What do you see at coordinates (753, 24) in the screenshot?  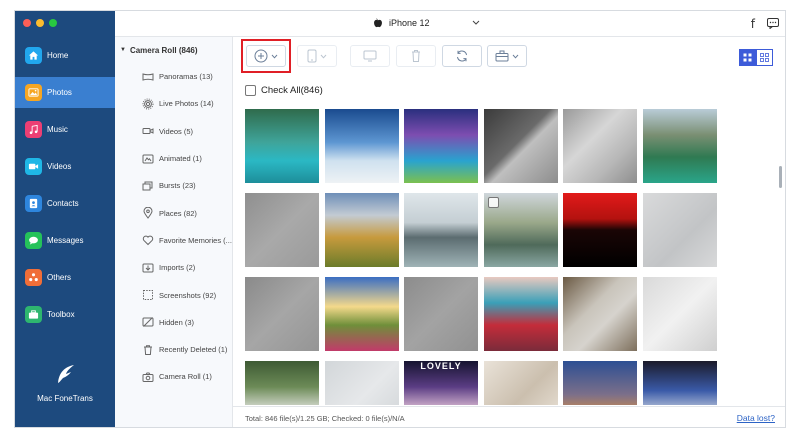 I see `facebook-icon: f` at bounding box center [753, 24].